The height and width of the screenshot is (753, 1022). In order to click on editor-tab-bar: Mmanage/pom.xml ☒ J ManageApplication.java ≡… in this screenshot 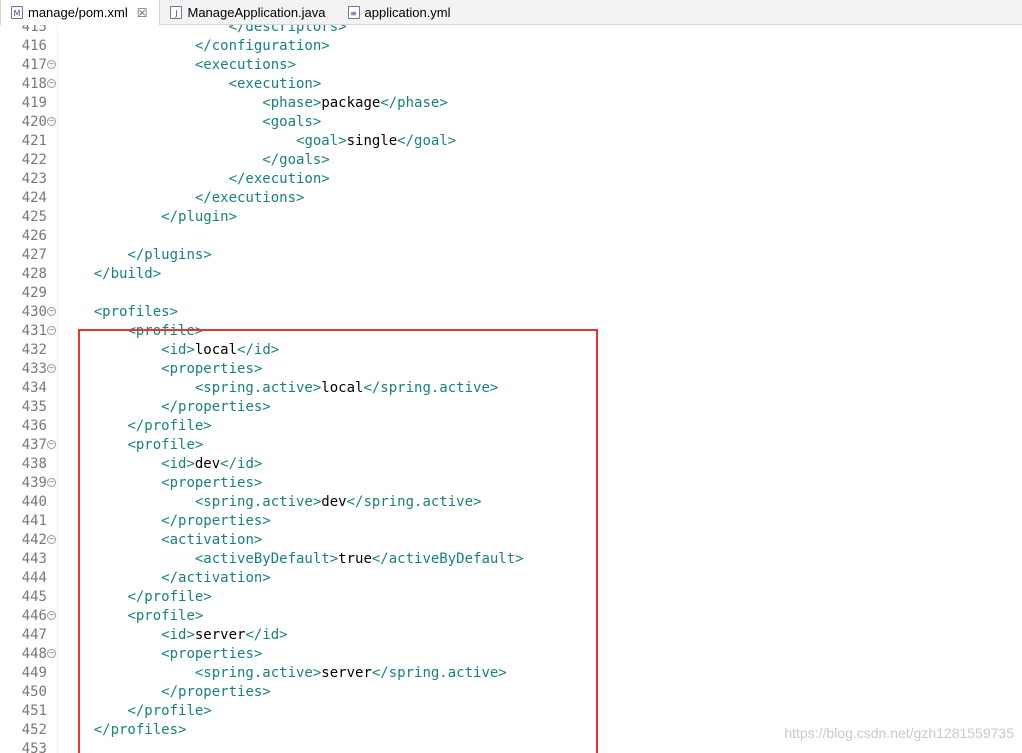, I will do `click(511, 12)`.